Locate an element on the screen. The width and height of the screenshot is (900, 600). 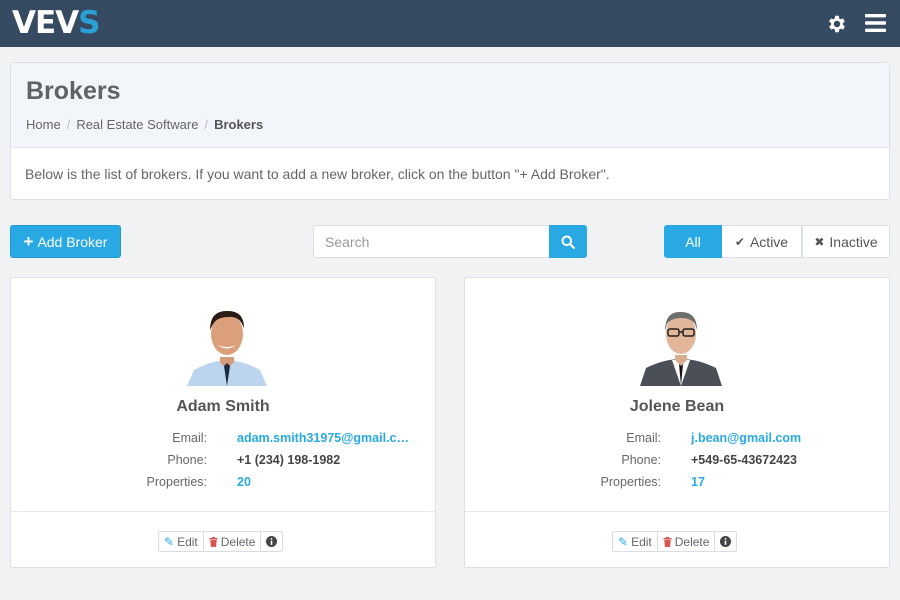
broker-email-link: j.bean@gmail.com is located at coordinates (746, 438).